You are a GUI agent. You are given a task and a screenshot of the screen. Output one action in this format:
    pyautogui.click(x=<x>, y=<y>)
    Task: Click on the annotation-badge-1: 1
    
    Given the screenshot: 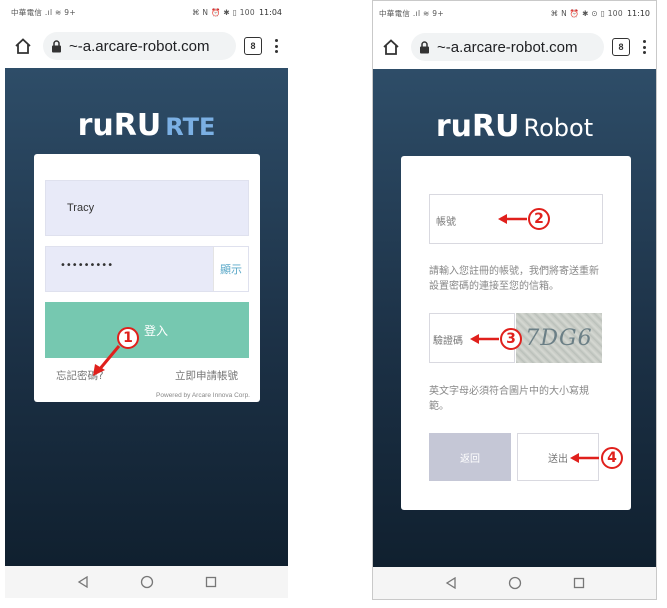 What is the action you would take?
    pyautogui.click(x=128, y=338)
    